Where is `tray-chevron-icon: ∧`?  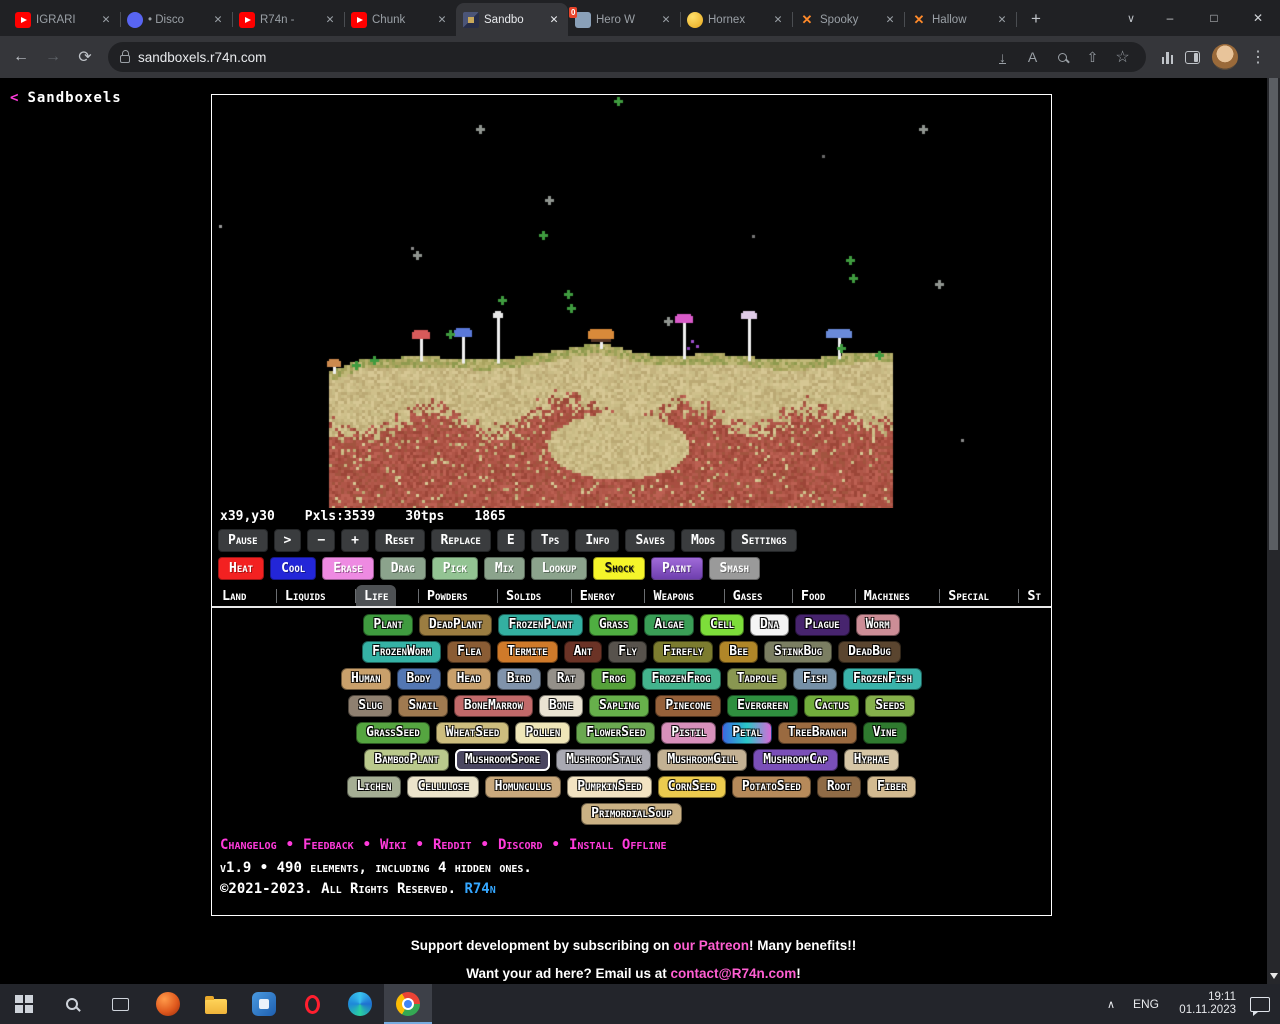 tray-chevron-icon: ∧ is located at coordinates (1111, 1004).